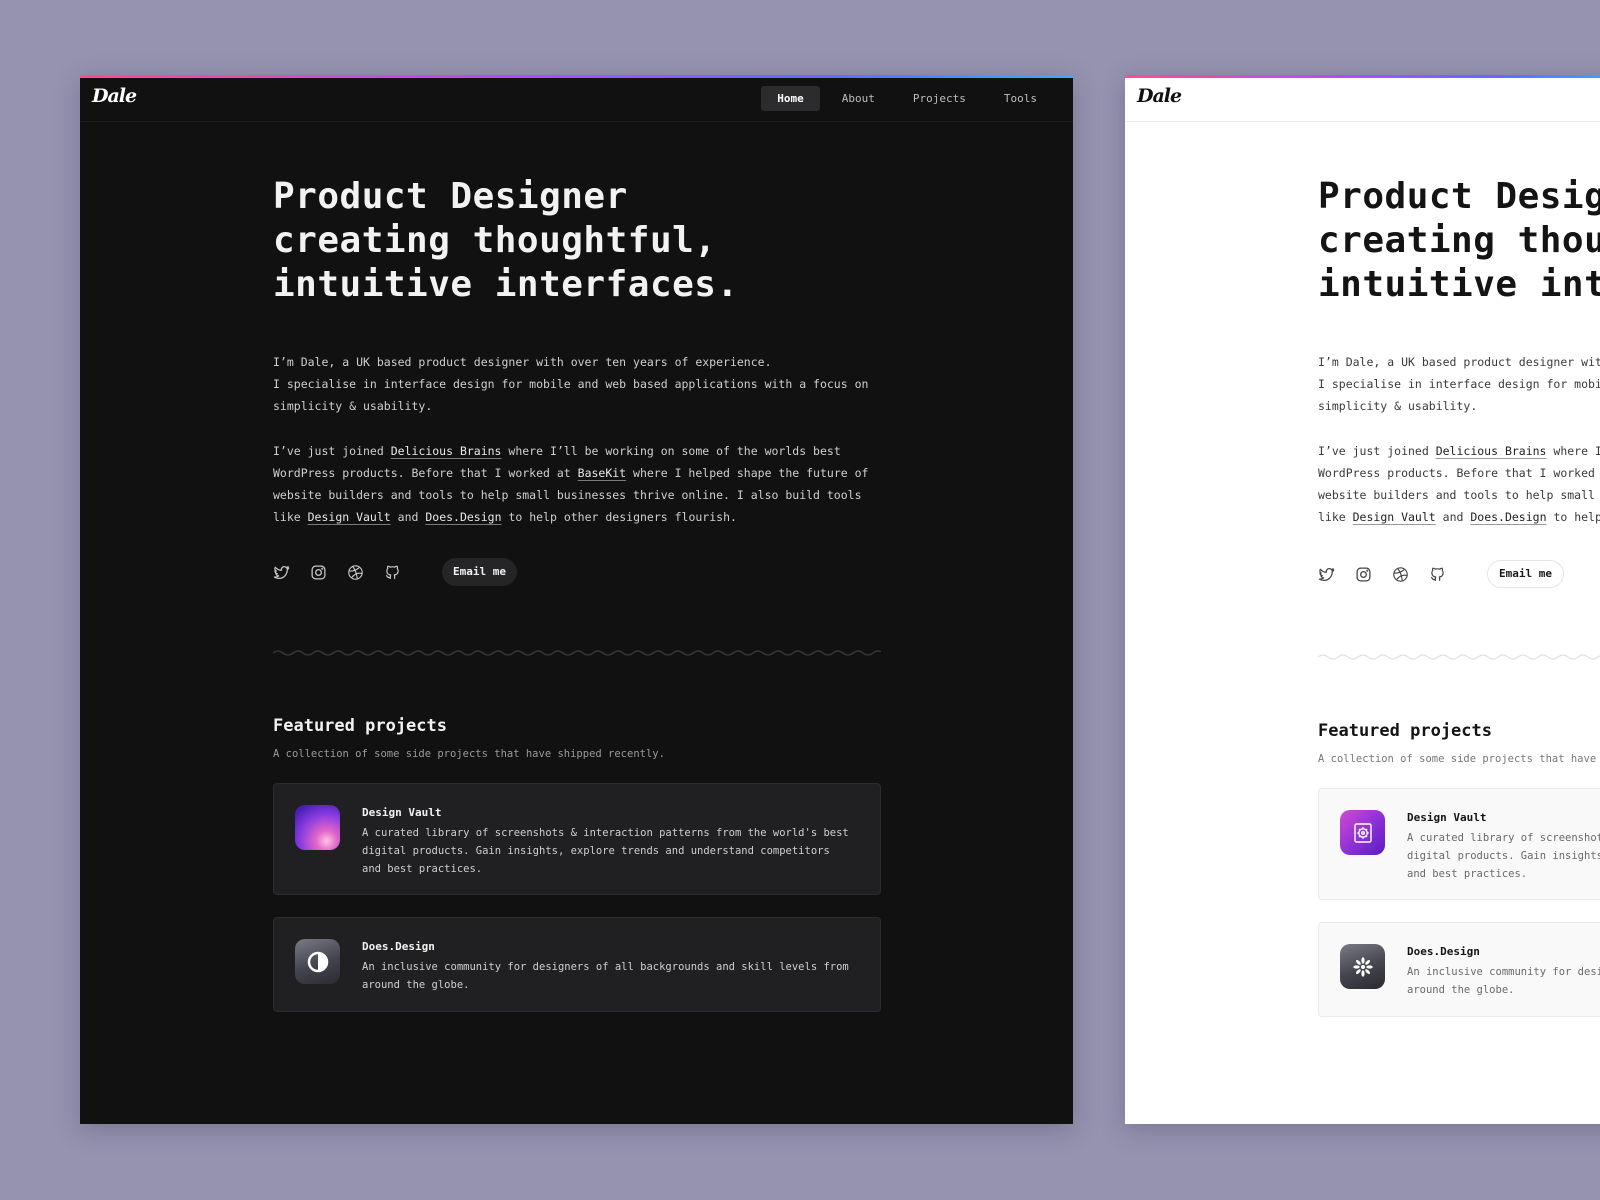 The height and width of the screenshot is (1200, 1600). What do you see at coordinates (576, 100) in the screenshot?
I see `navbar: Dale Home About Projects Tools` at bounding box center [576, 100].